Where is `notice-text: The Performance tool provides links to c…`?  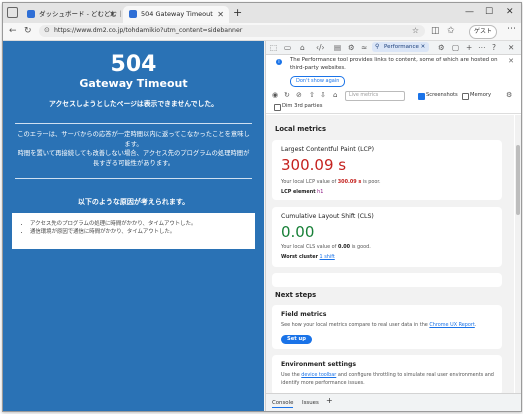
notice-text: The Performance tool provides links to c… is located at coordinates (394, 64).